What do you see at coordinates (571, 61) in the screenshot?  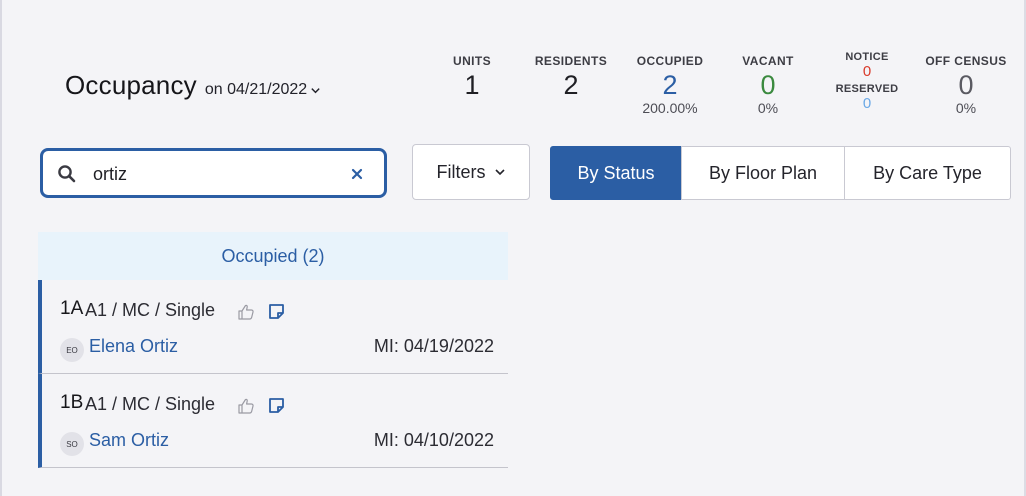 I see `stat-residents-label: RESIDENTS` at bounding box center [571, 61].